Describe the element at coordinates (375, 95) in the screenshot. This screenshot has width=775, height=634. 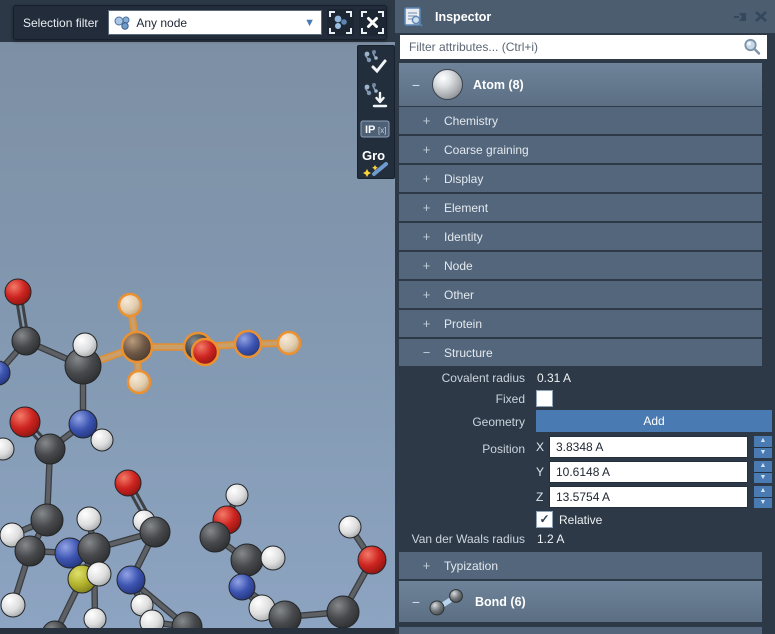
I see `save-selection-button` at that location.